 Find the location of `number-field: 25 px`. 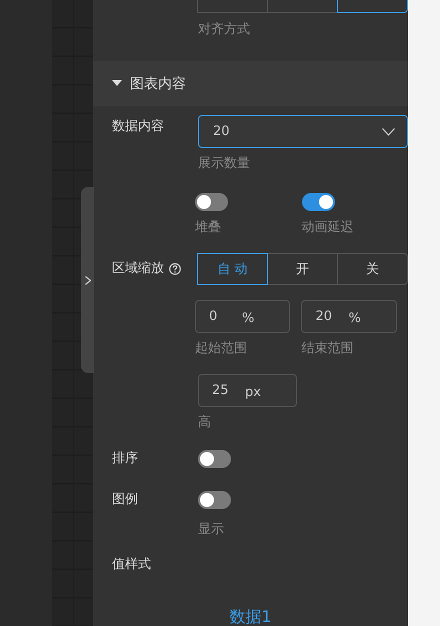

number-field: 25 px is located at coordinates (247, 390).